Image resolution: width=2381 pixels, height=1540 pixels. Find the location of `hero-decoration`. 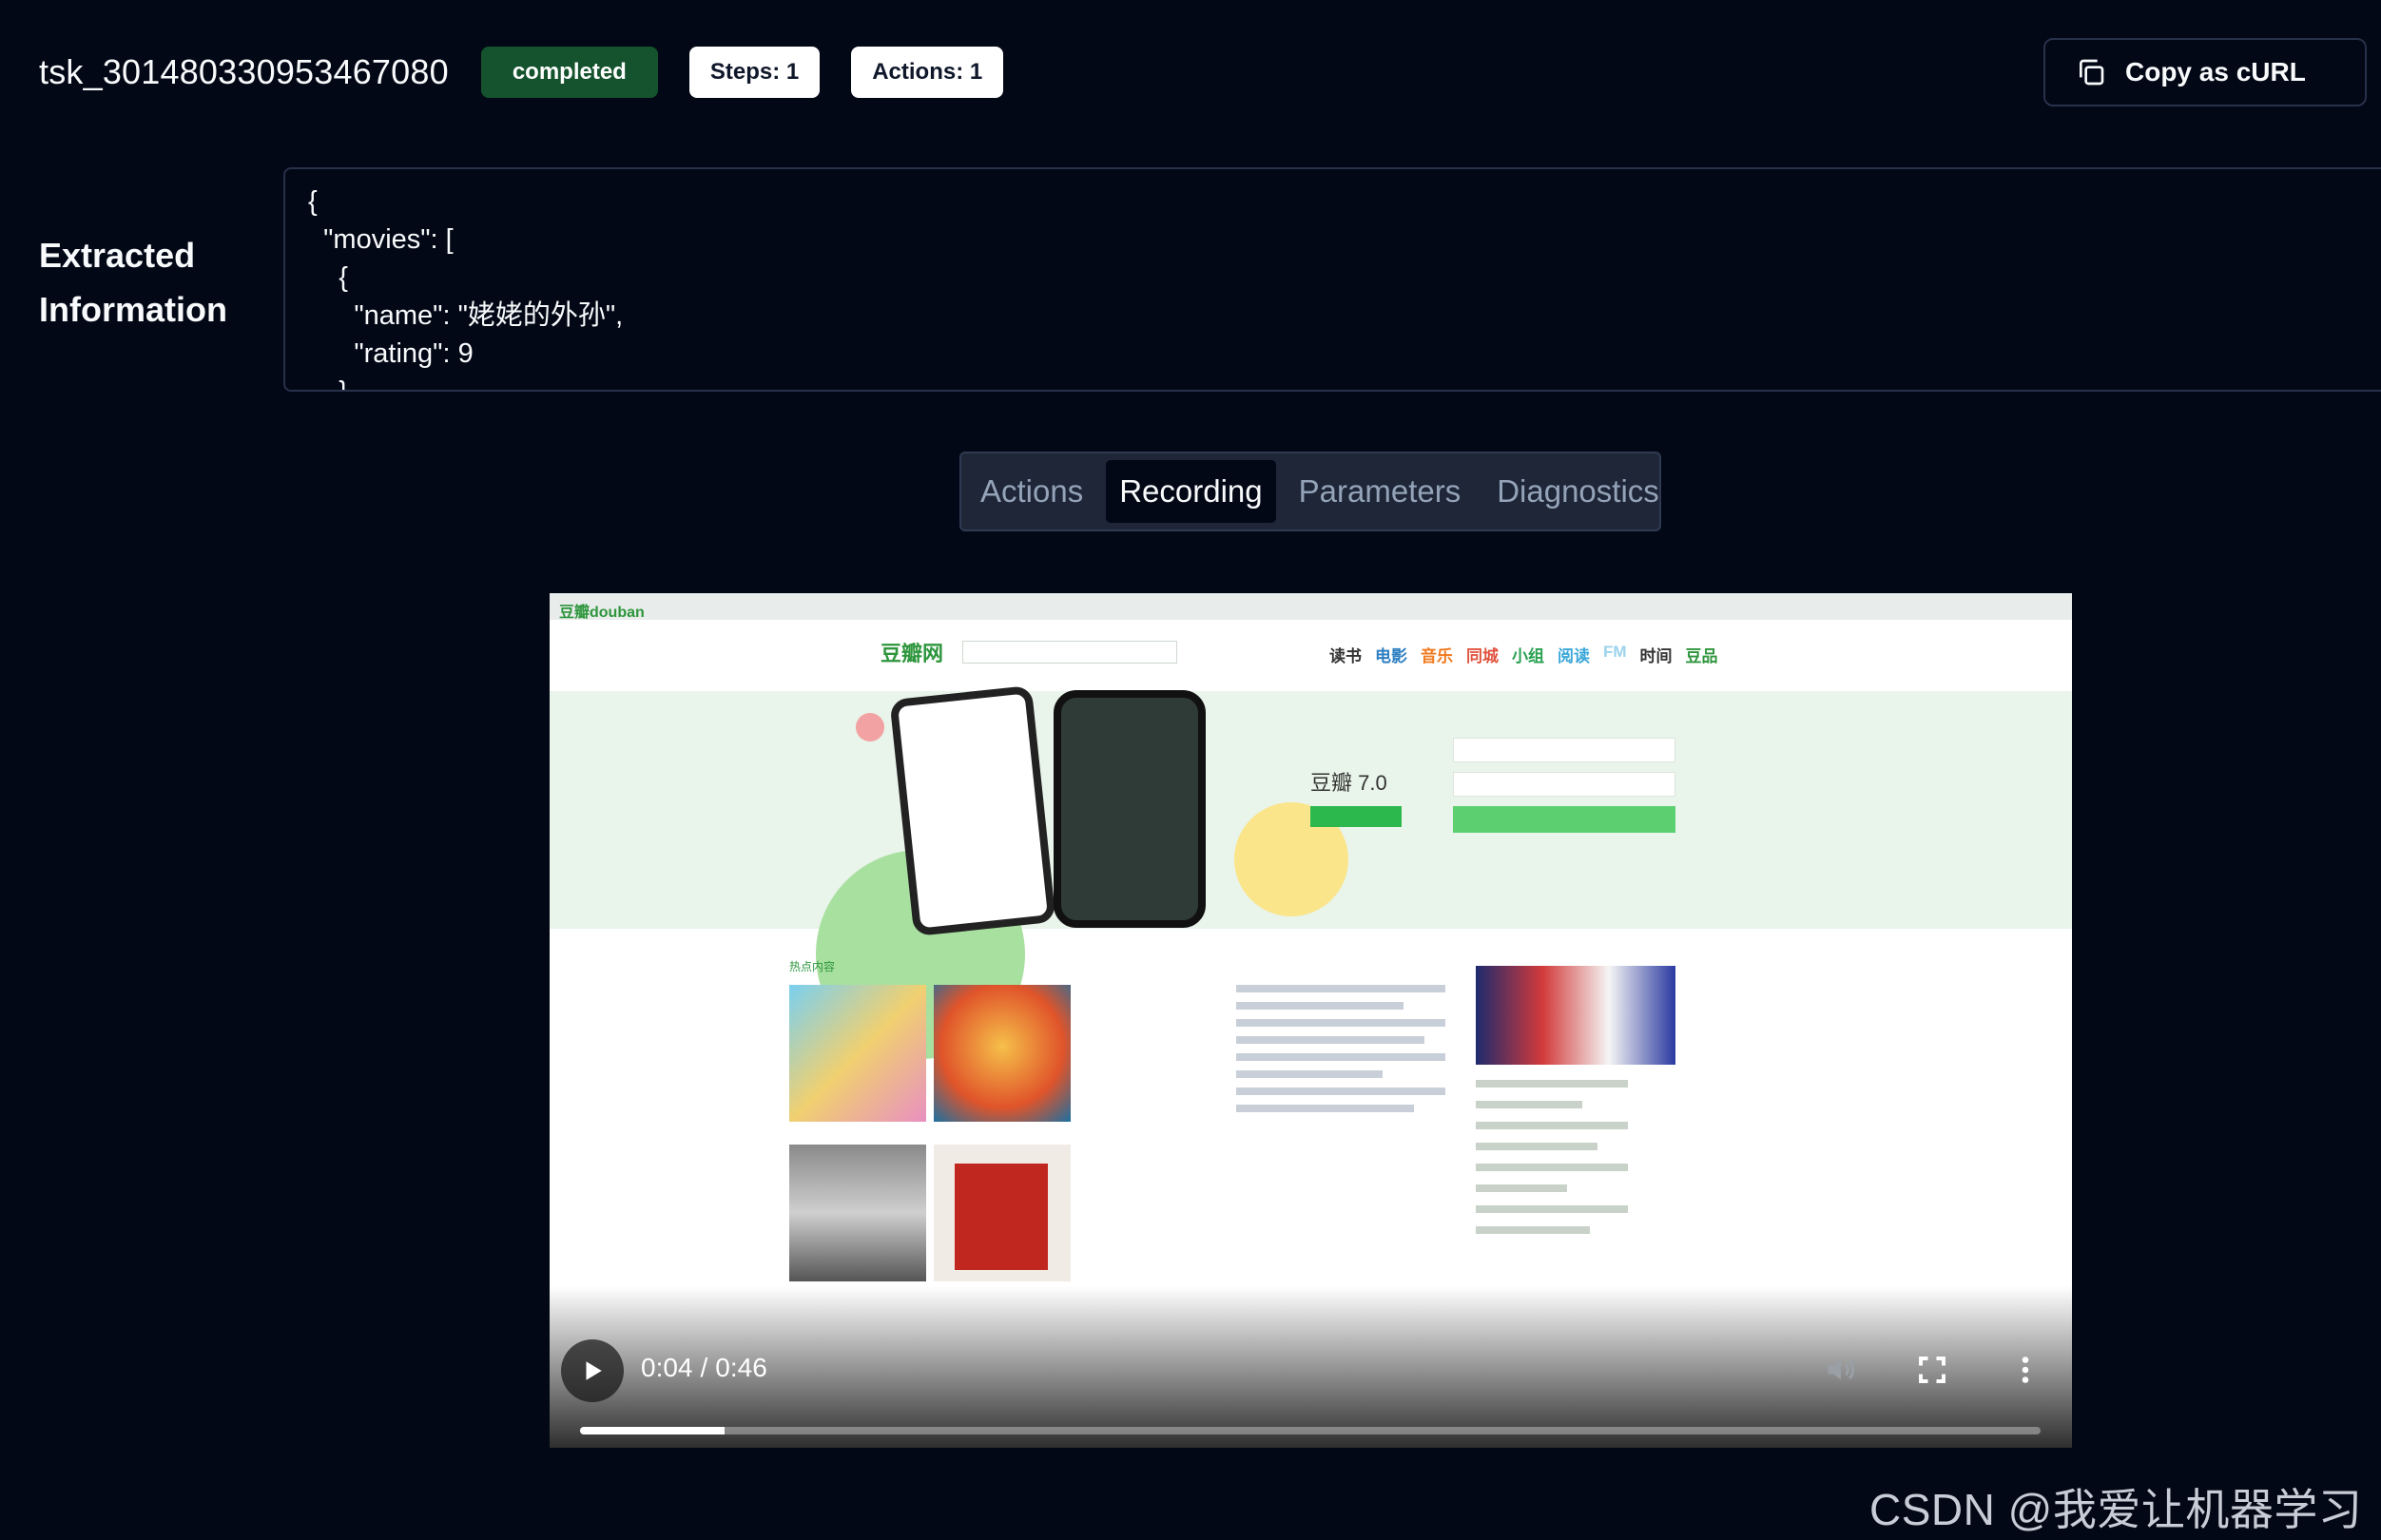

hero-decoration is located at coordinates (870, 727).